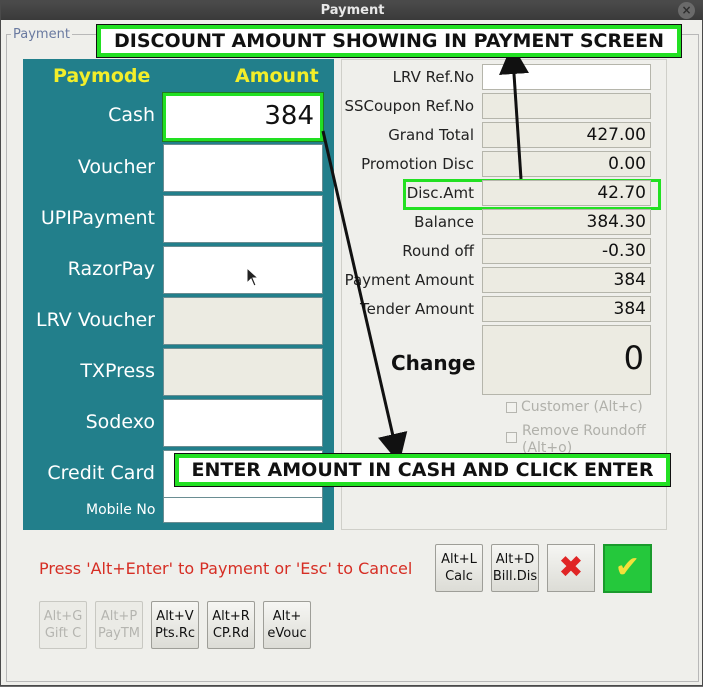 The width and height of the screenshot is (703, 687). I want to click on paymode-label-voucher: Voucher, so click(116, 167).